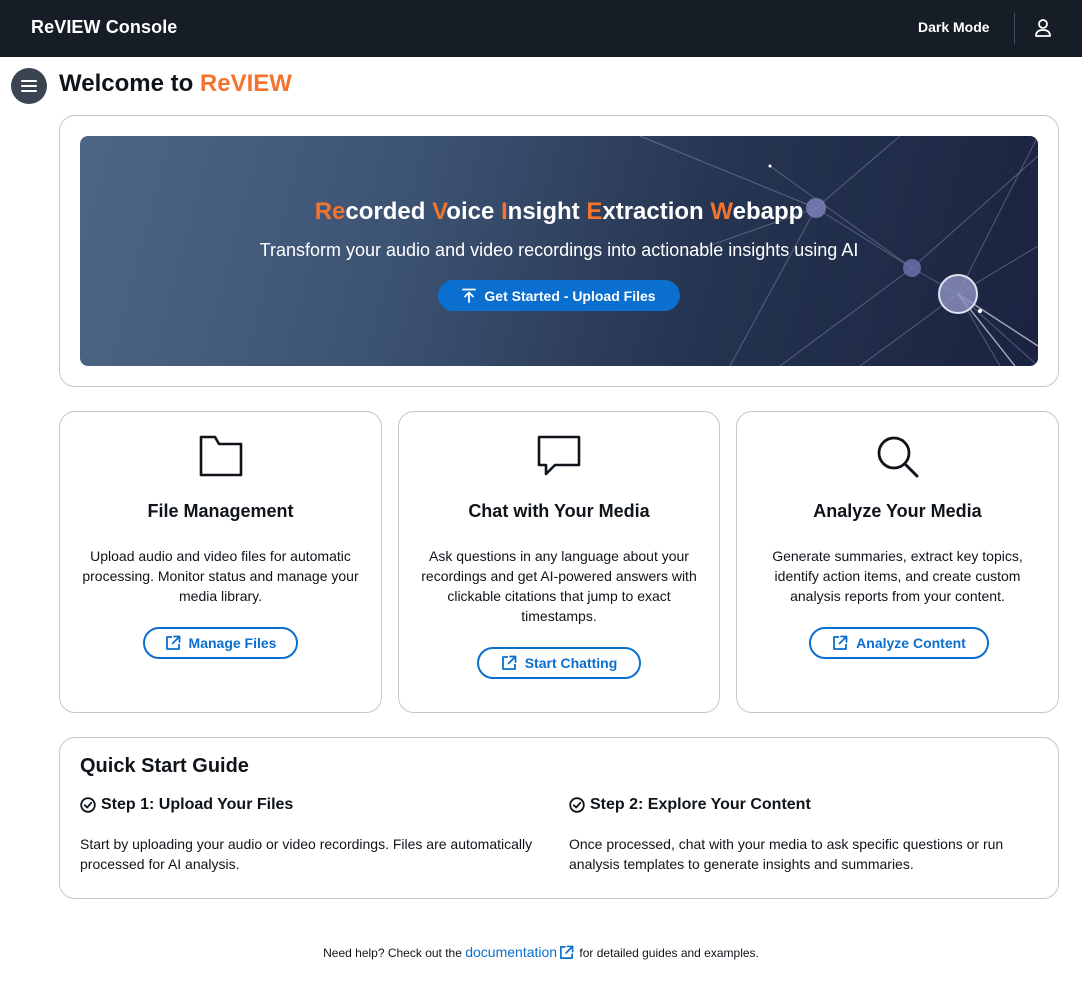 Image resolution: width=1082 pixels, height=991 pixels. What do you see at coordinates (898, 459) in the screenshot?
I see `search-icon` at bounding box center [898, 459].